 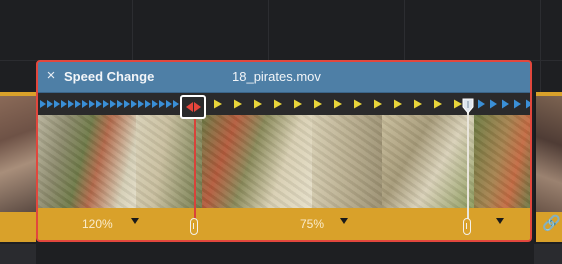 I want to click on clip-speed-strip, so click(x=18, y=227).